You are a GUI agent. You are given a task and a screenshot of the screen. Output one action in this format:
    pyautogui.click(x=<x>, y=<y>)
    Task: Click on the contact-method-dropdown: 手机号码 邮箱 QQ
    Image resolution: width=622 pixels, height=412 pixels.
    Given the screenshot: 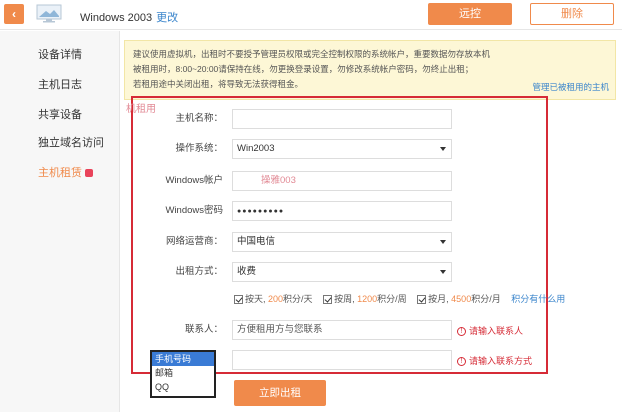 What is the action you would take?
    pyautogui.click(x=183, y=374)
    